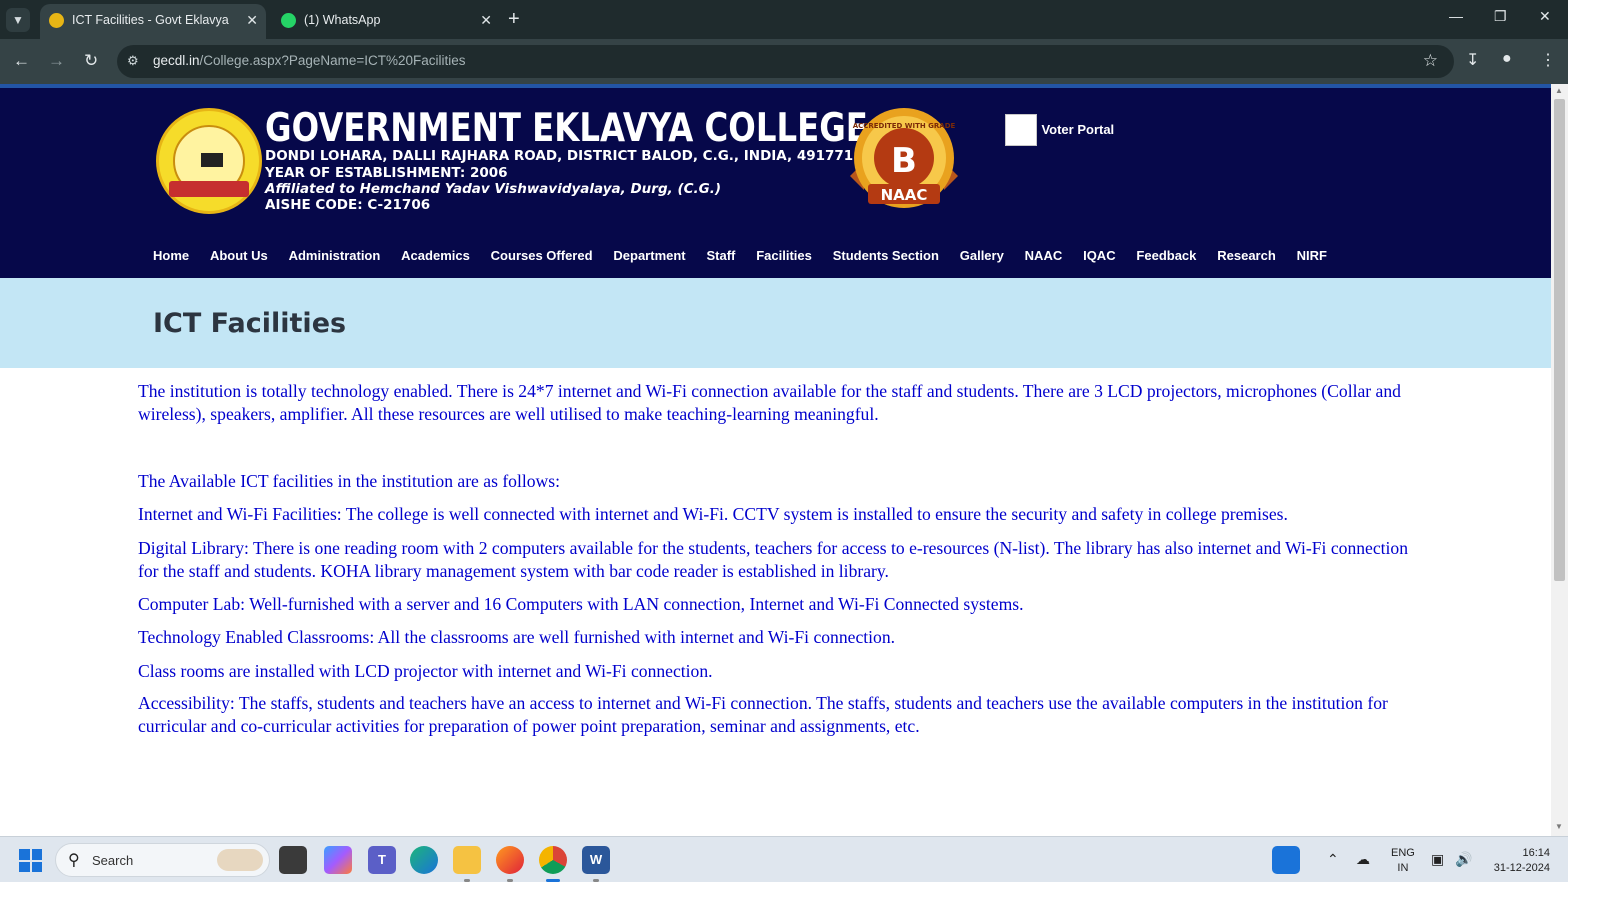  I want to click on college-logo, so click(209, 161).